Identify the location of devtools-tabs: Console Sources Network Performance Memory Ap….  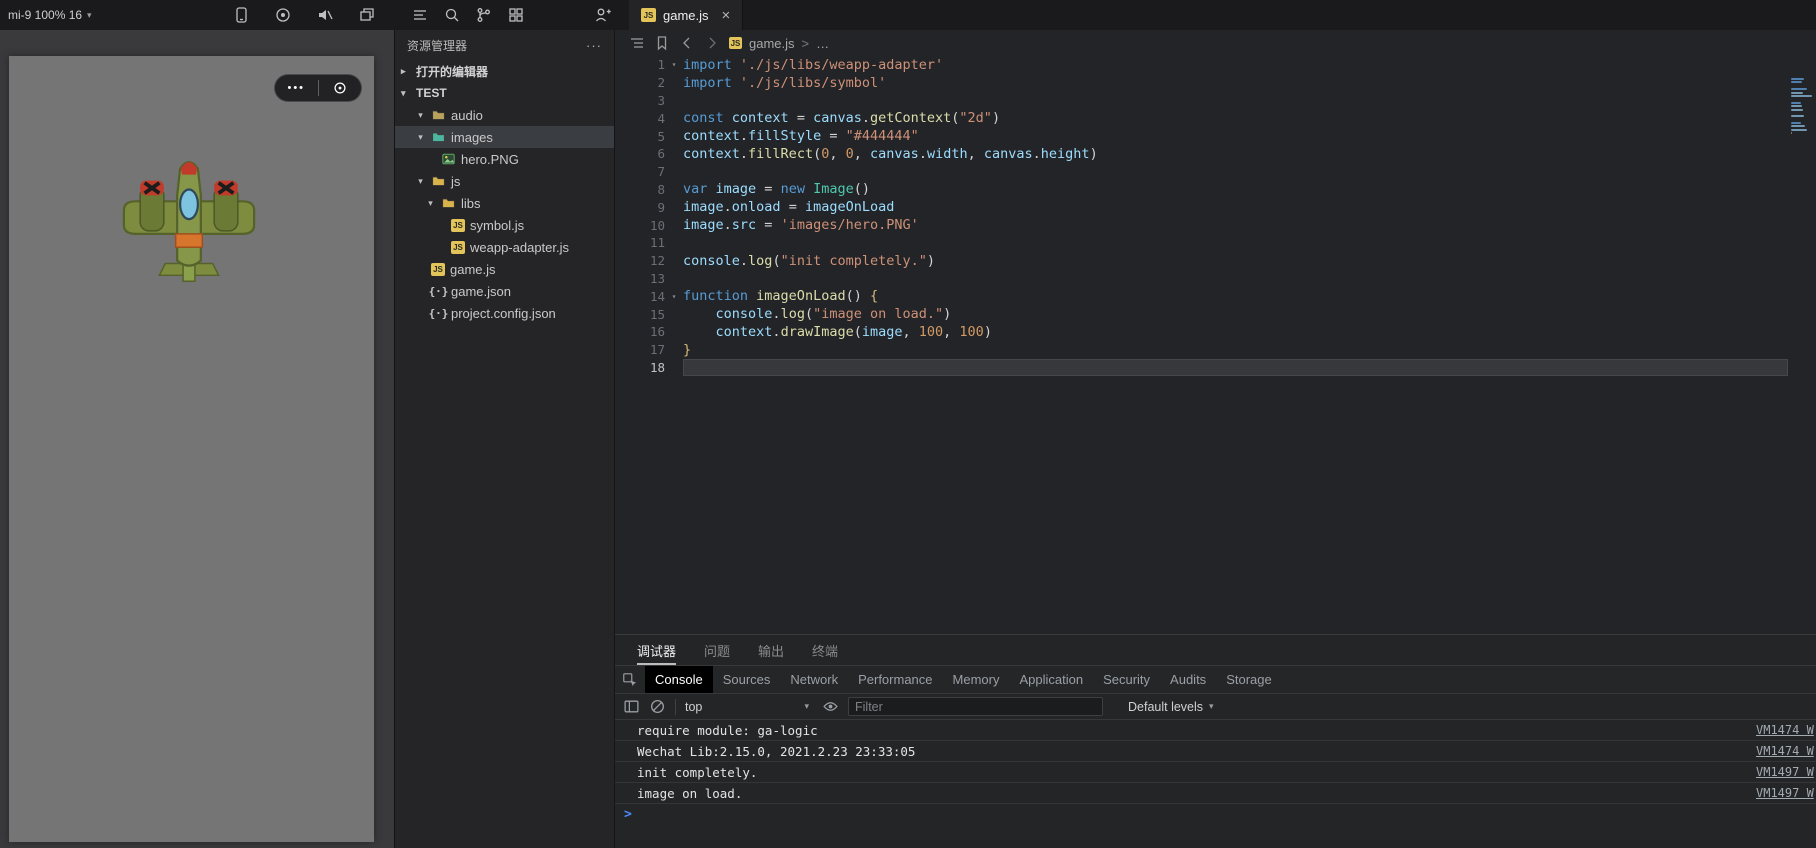
(963, 679).